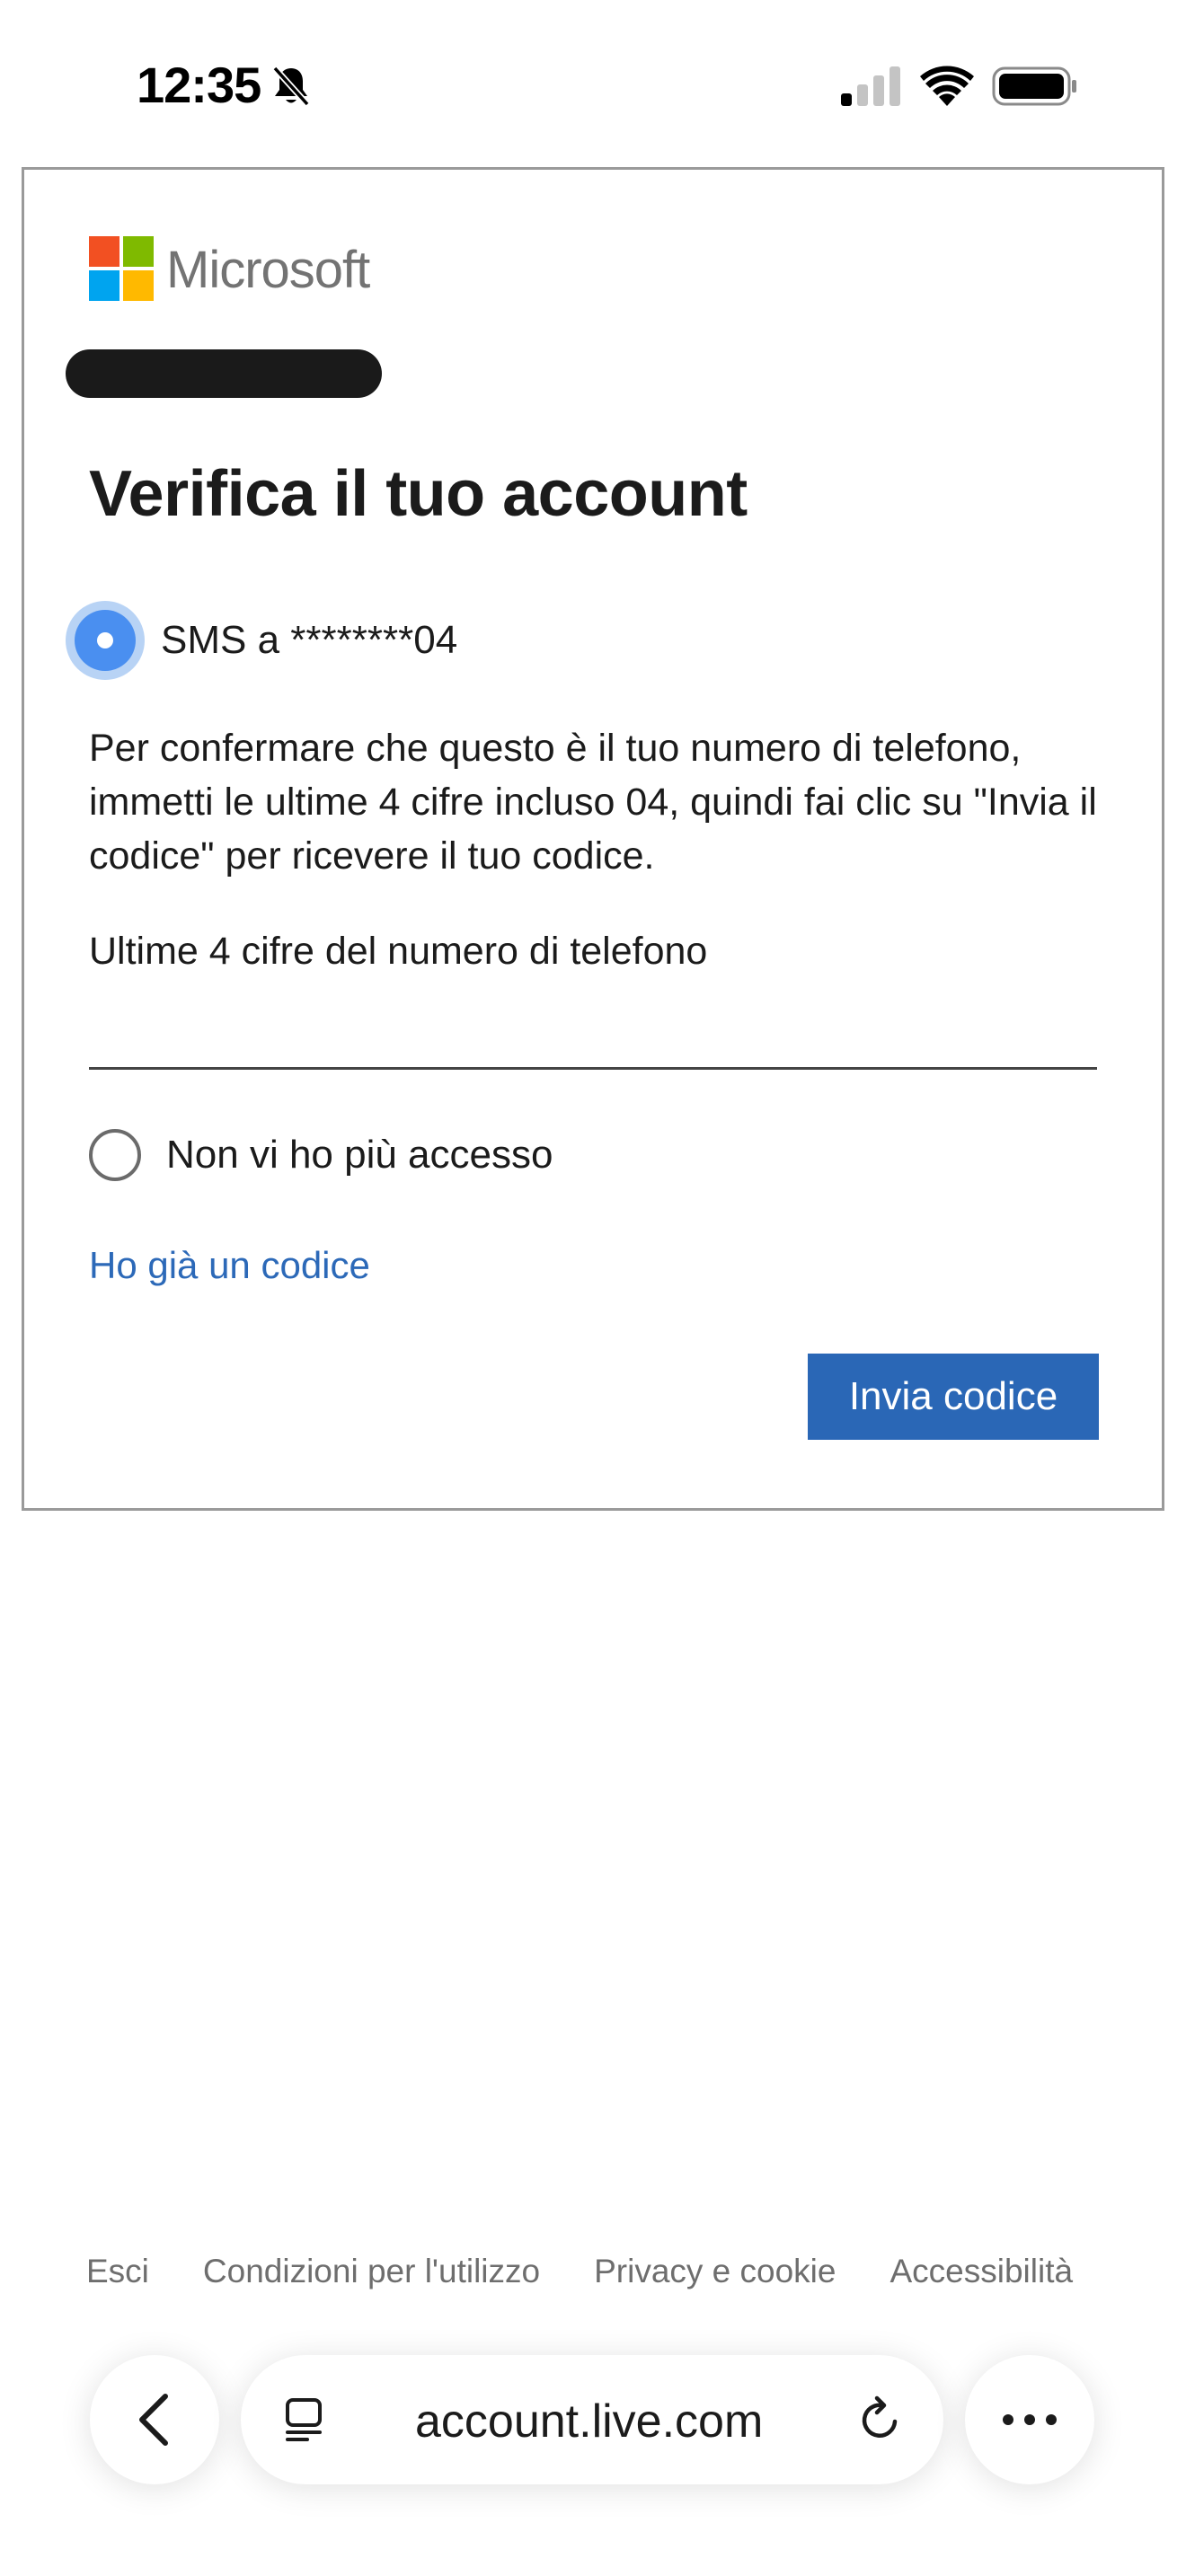  What do you see at coordinates (117, 2271) in the screenshot?
I see `footer-link-signout: Esci` at bounding box center [117, 2271].